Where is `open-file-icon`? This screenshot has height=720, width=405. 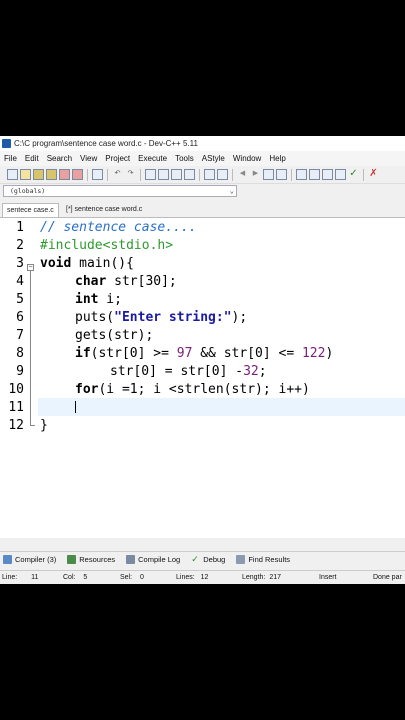 open-file-icon is located at coordinates (25, 174).